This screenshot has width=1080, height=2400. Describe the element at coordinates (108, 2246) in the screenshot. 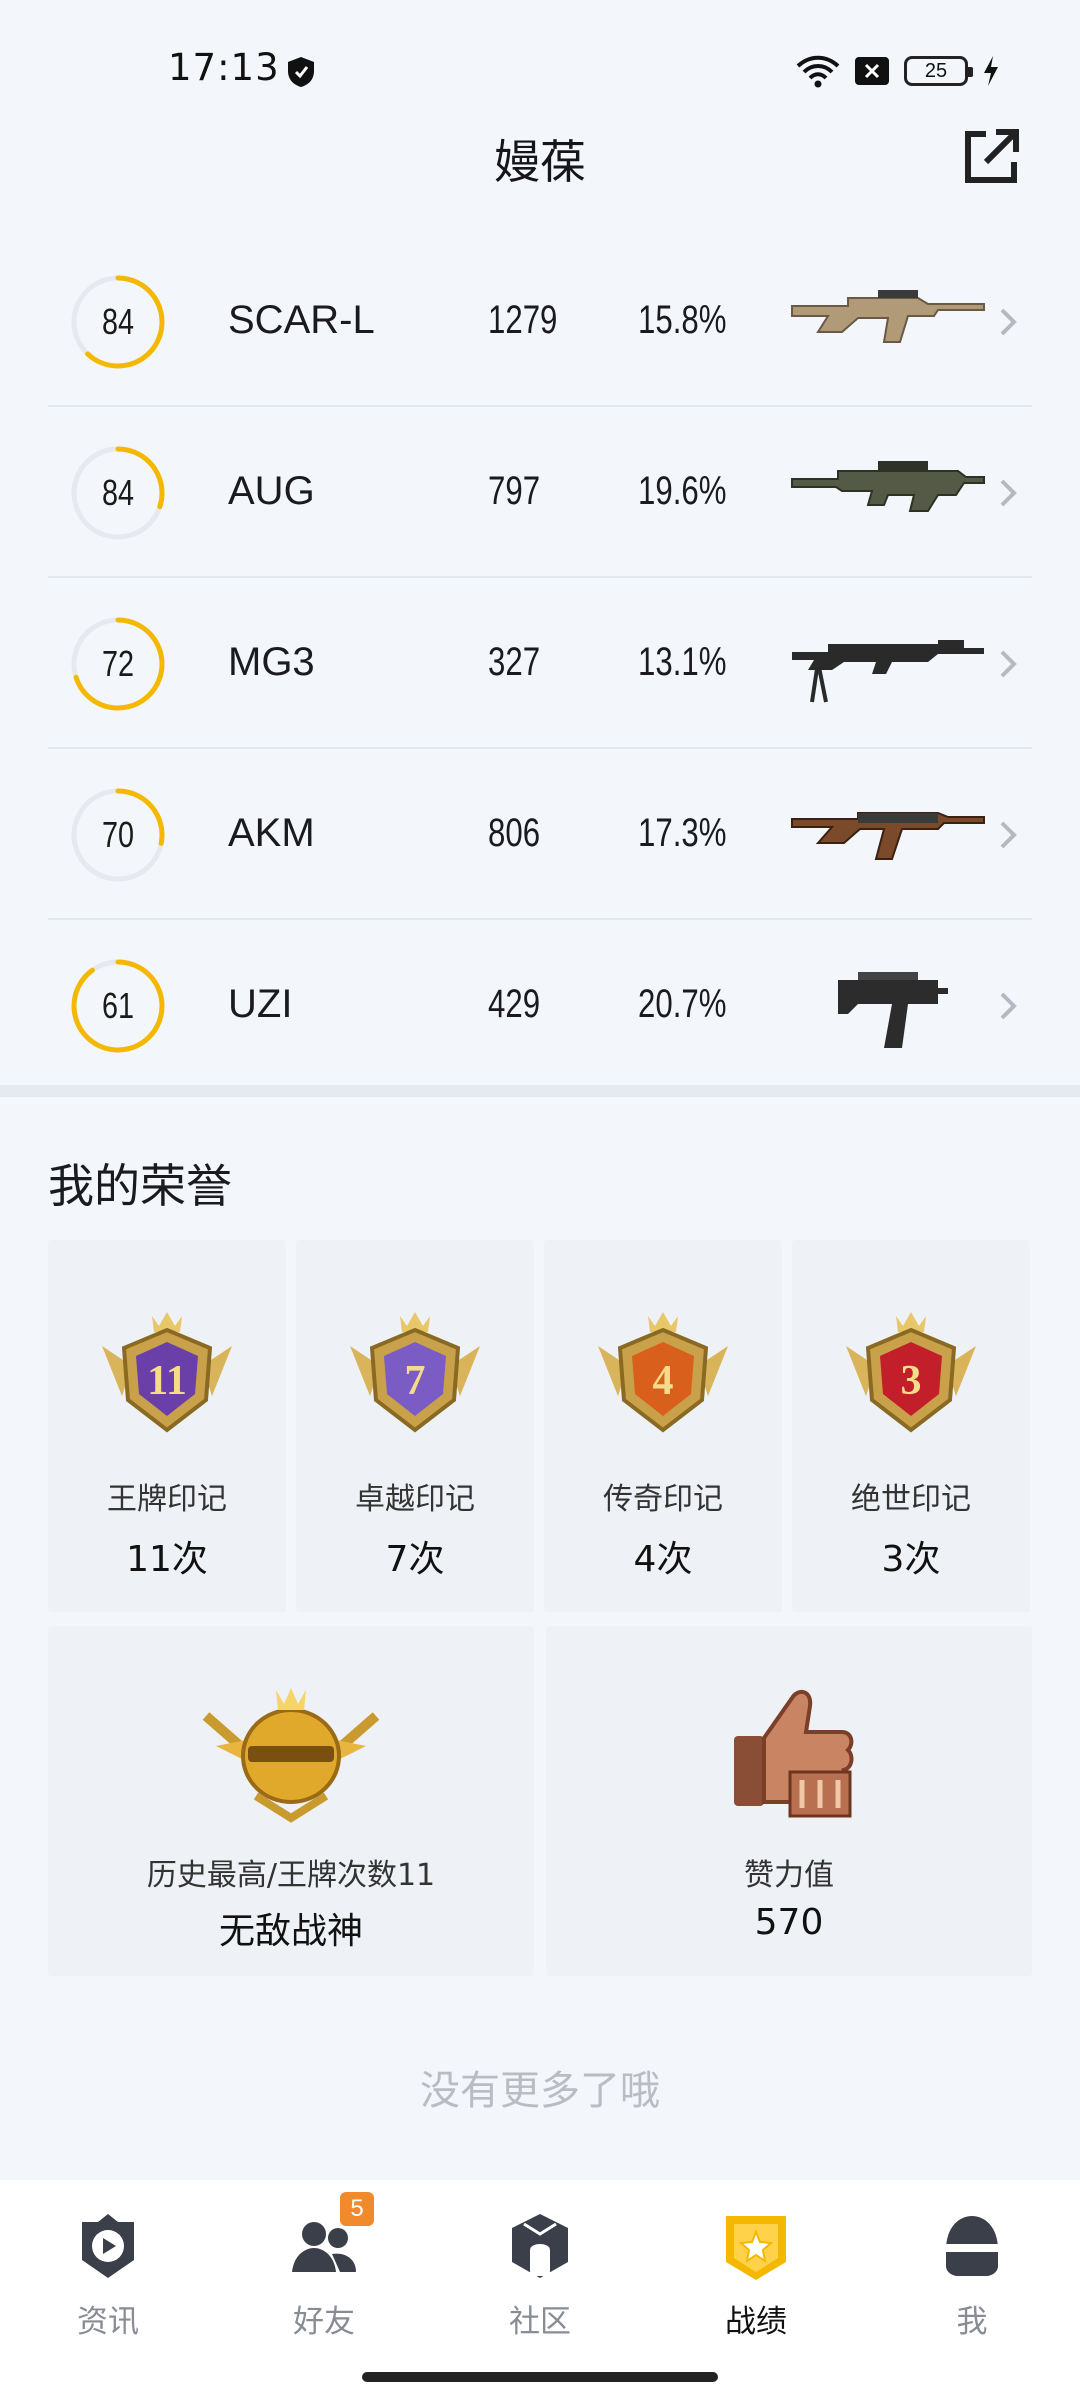

I see `news-play-icon` at that location.